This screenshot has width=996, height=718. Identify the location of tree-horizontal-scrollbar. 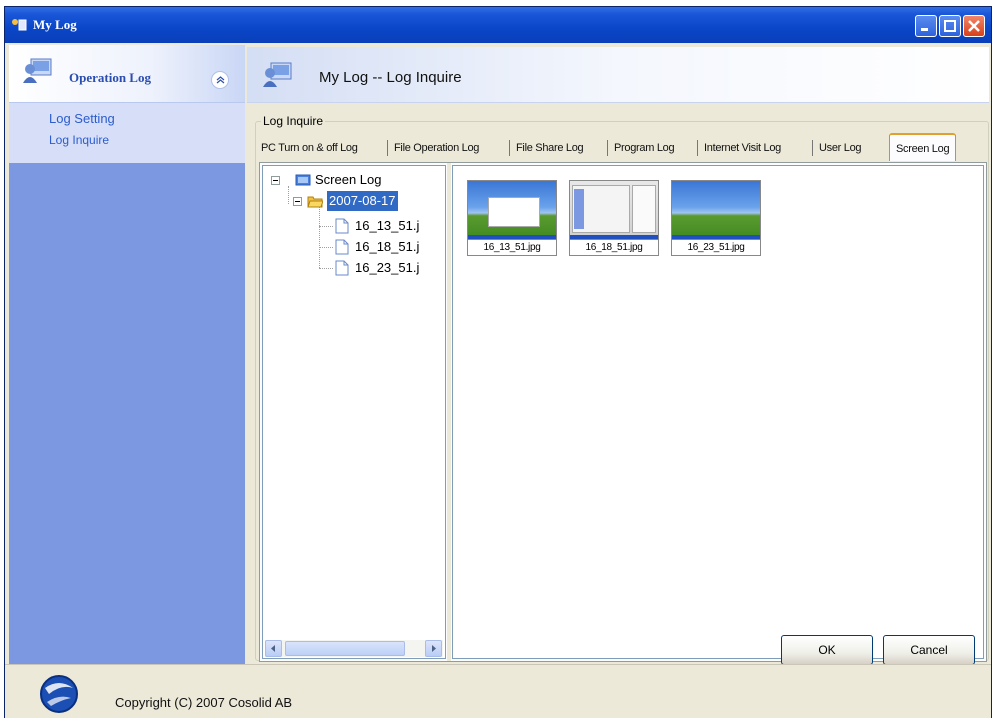
(354, 648).